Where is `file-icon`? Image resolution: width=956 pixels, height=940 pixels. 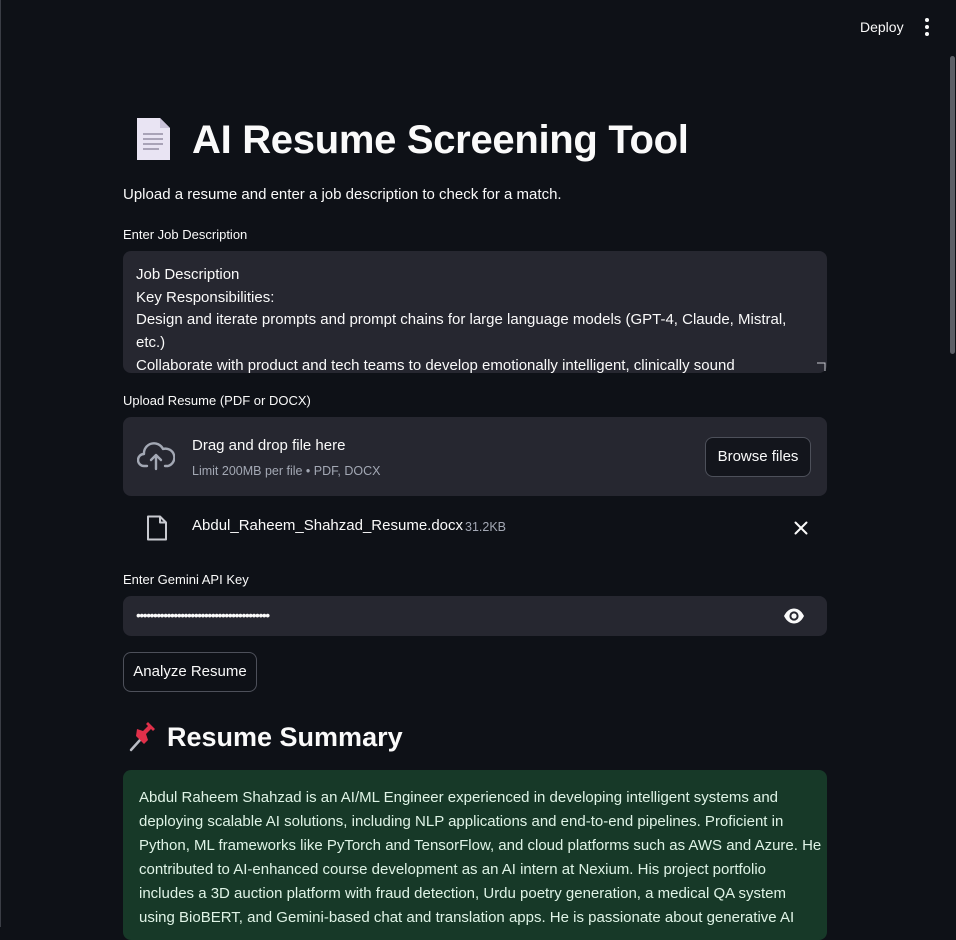 file-icon is located at coordinates (157, 528).